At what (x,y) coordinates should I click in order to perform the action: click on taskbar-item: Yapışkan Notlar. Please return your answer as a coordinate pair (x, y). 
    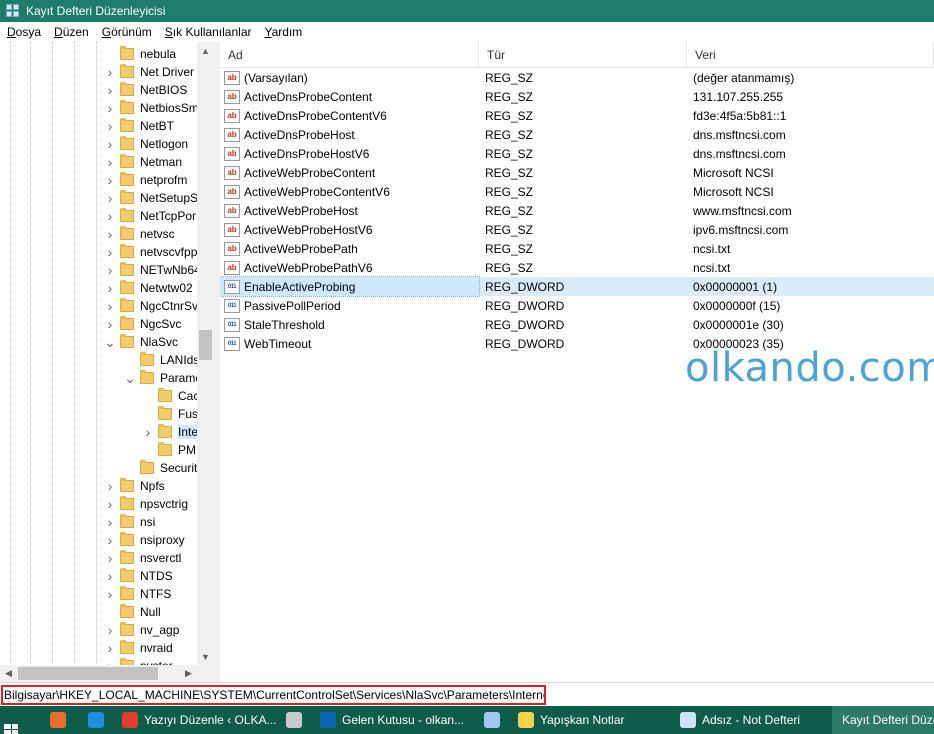
    Looking at the image, I should click on (594, 720).